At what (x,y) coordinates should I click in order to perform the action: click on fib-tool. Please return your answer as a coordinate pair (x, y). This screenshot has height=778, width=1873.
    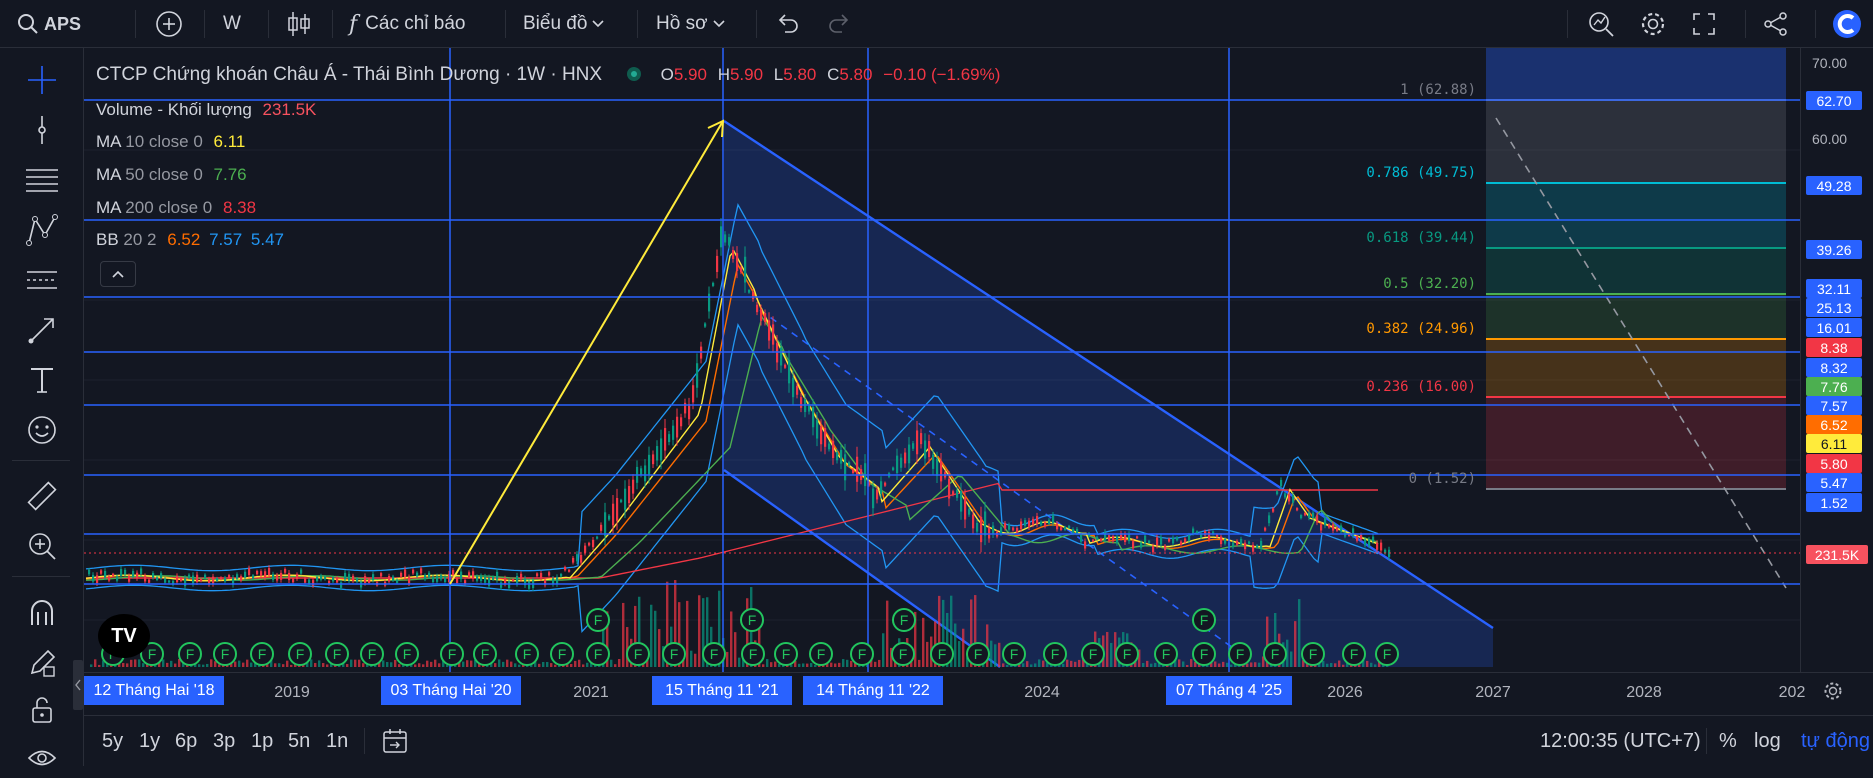
    Looking at the image, I should click on (42, 180).